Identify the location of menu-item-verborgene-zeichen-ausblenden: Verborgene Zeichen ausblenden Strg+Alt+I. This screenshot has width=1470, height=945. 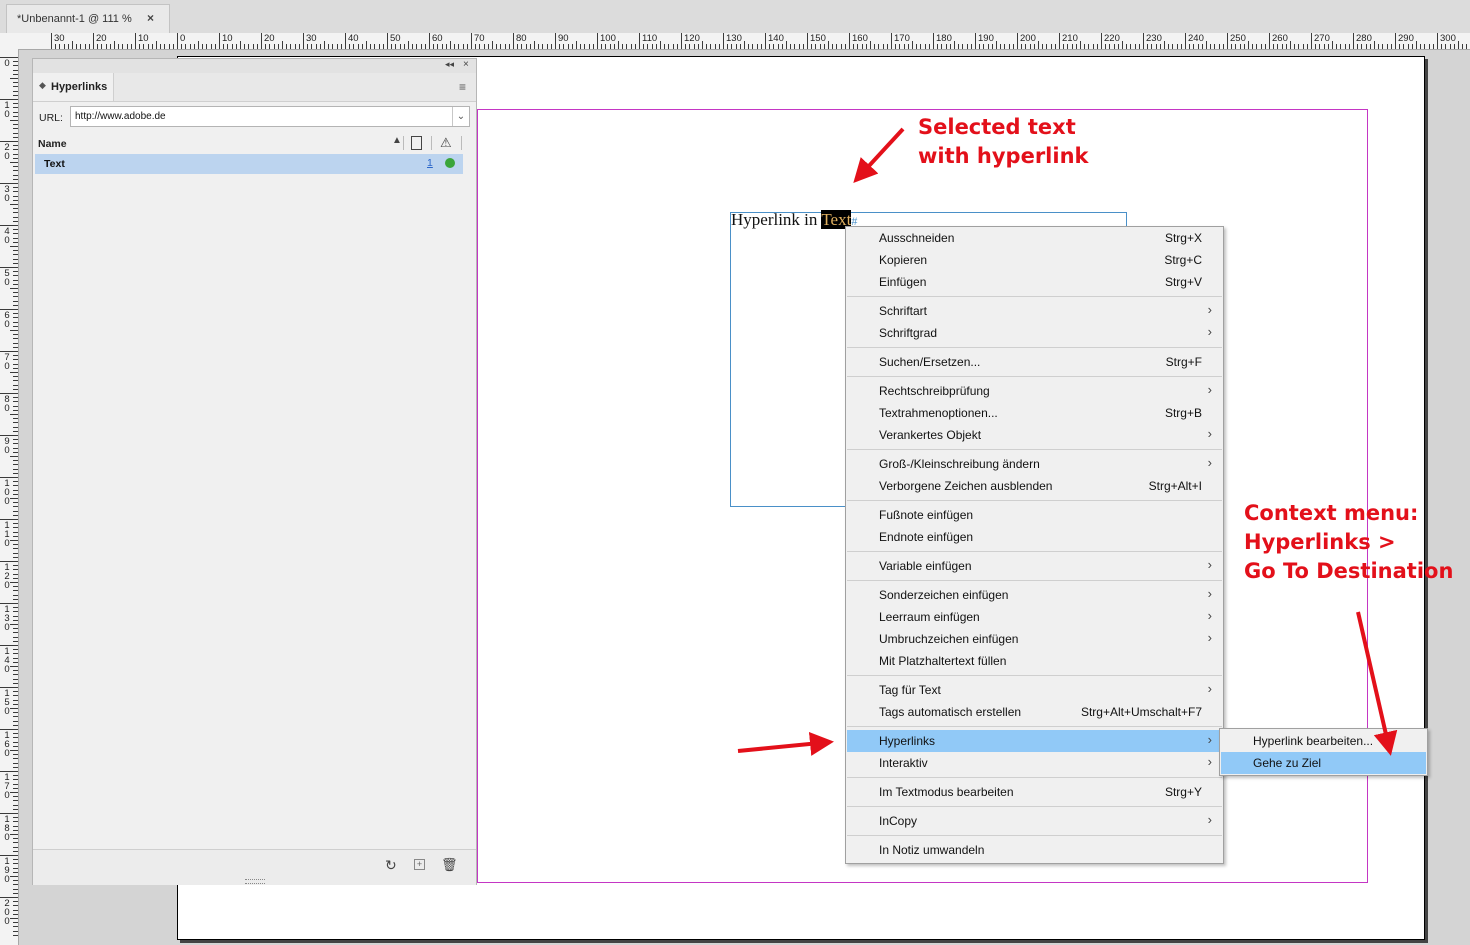
(1034, 486).